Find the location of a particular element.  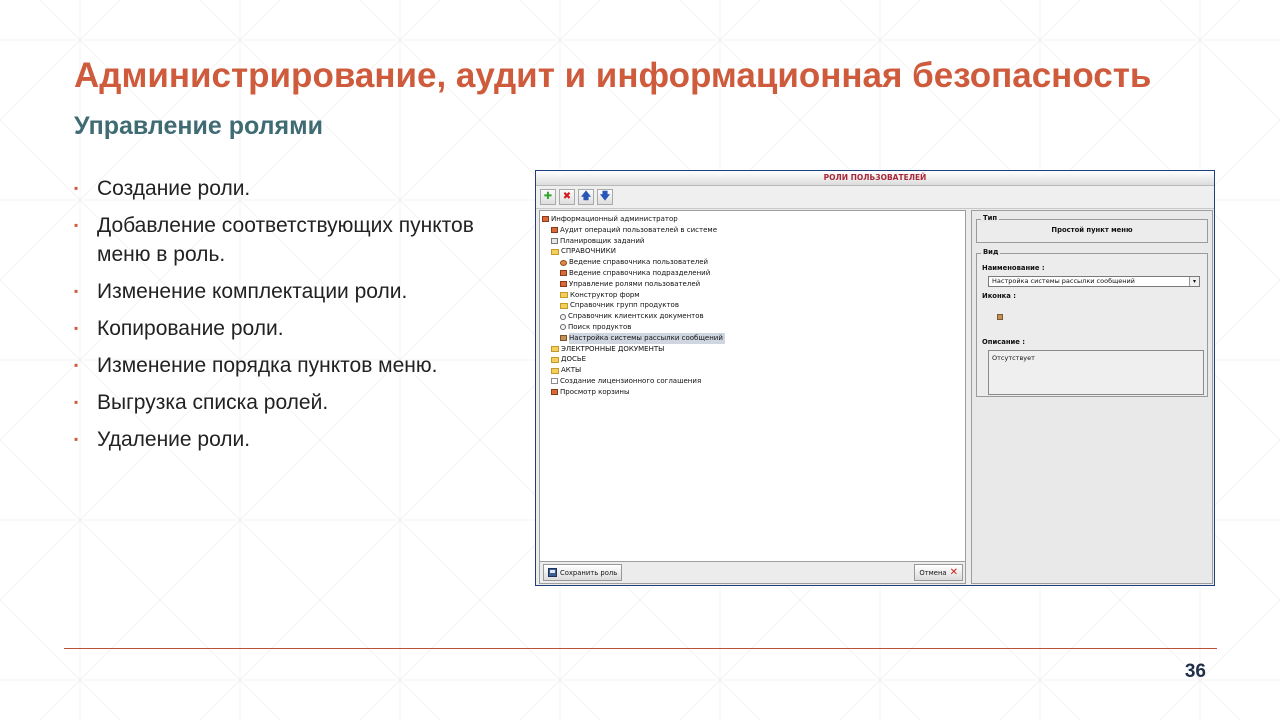

tree-item-label: Информационный администратор is located at coordinates (614, 219).